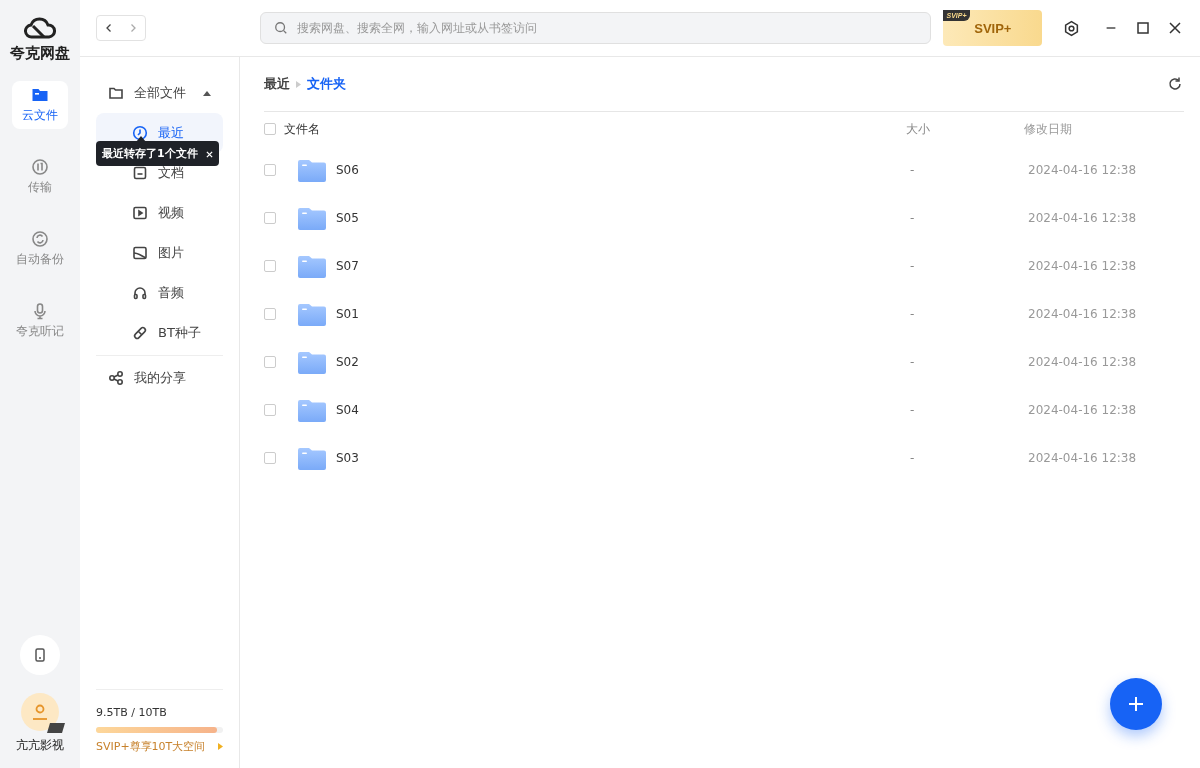 The width and height of the screenshot is (1200, 768). What do you see at coordinates (1048, 129) in the screenshot?
I see `column-header: 修改日期` at bounding box center [1048, 129].